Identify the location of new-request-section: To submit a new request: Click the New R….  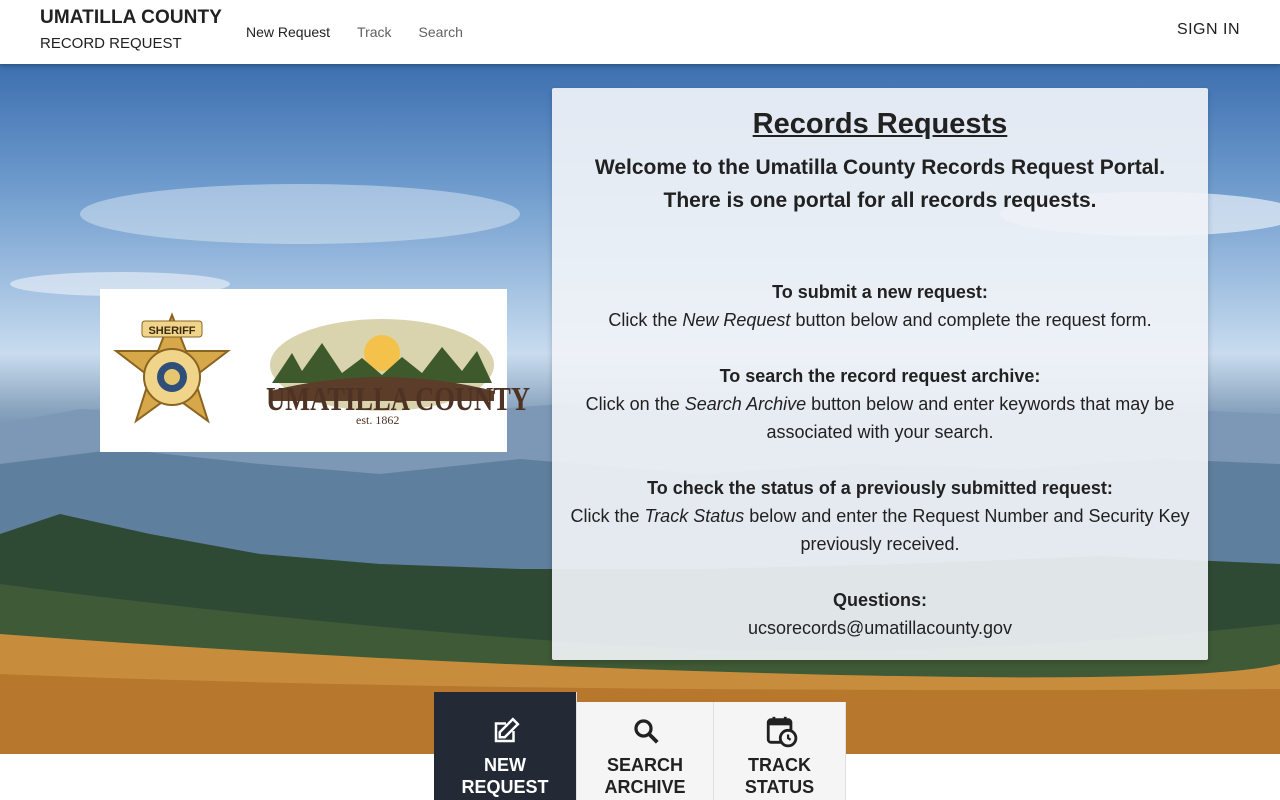
(880, 306).